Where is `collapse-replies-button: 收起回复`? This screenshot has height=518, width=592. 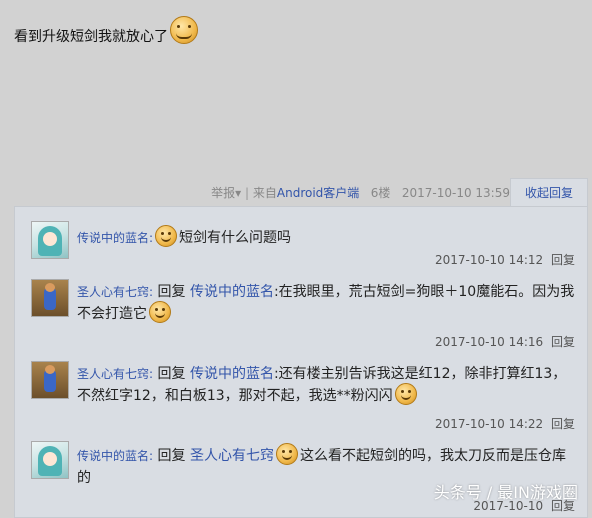 collapse-replies-button: 收起回复 is located at coordinates (549, 192).